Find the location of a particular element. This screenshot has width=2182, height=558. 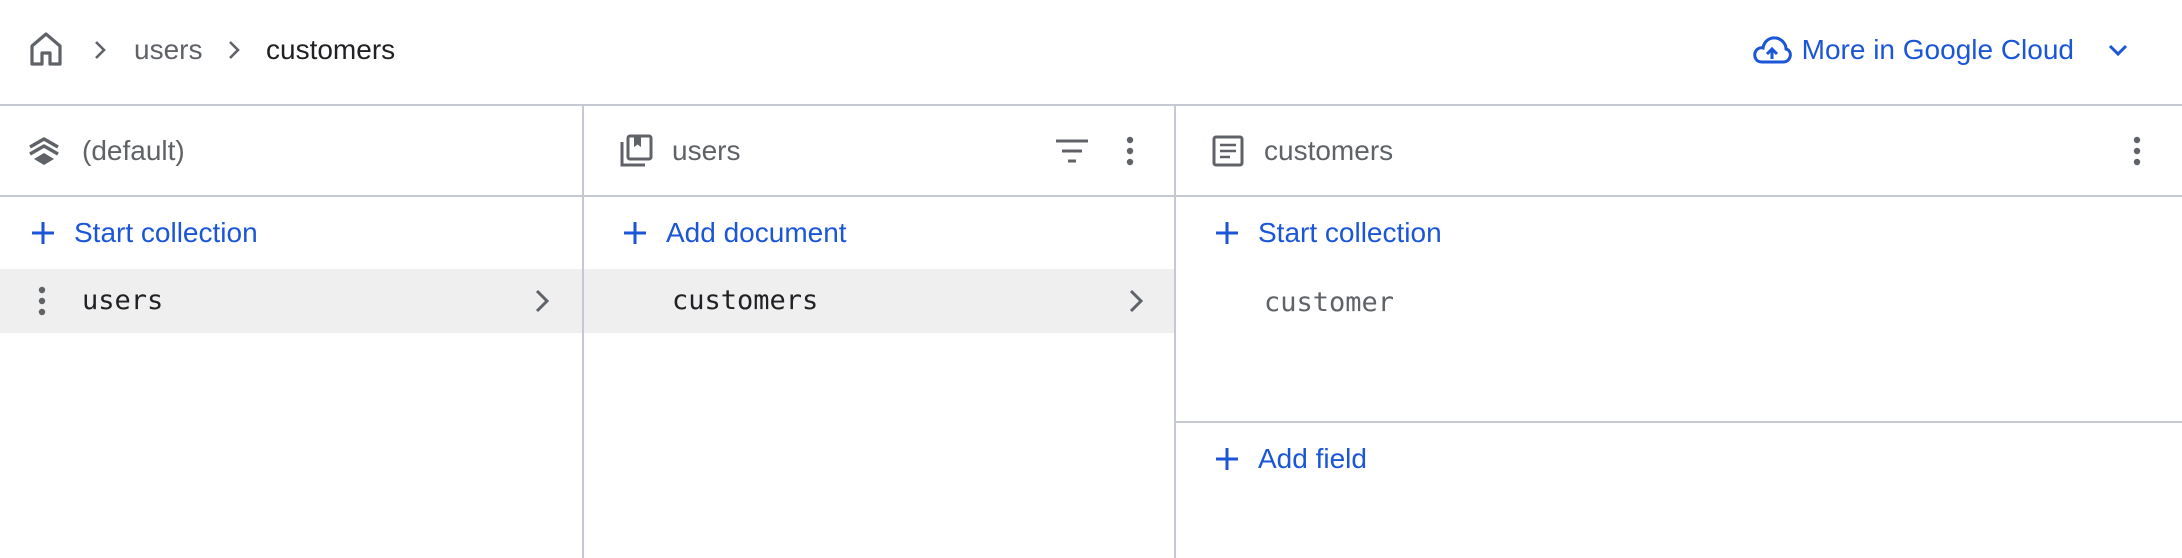

add-document-button: Add document is located at coordinates (733, 233).